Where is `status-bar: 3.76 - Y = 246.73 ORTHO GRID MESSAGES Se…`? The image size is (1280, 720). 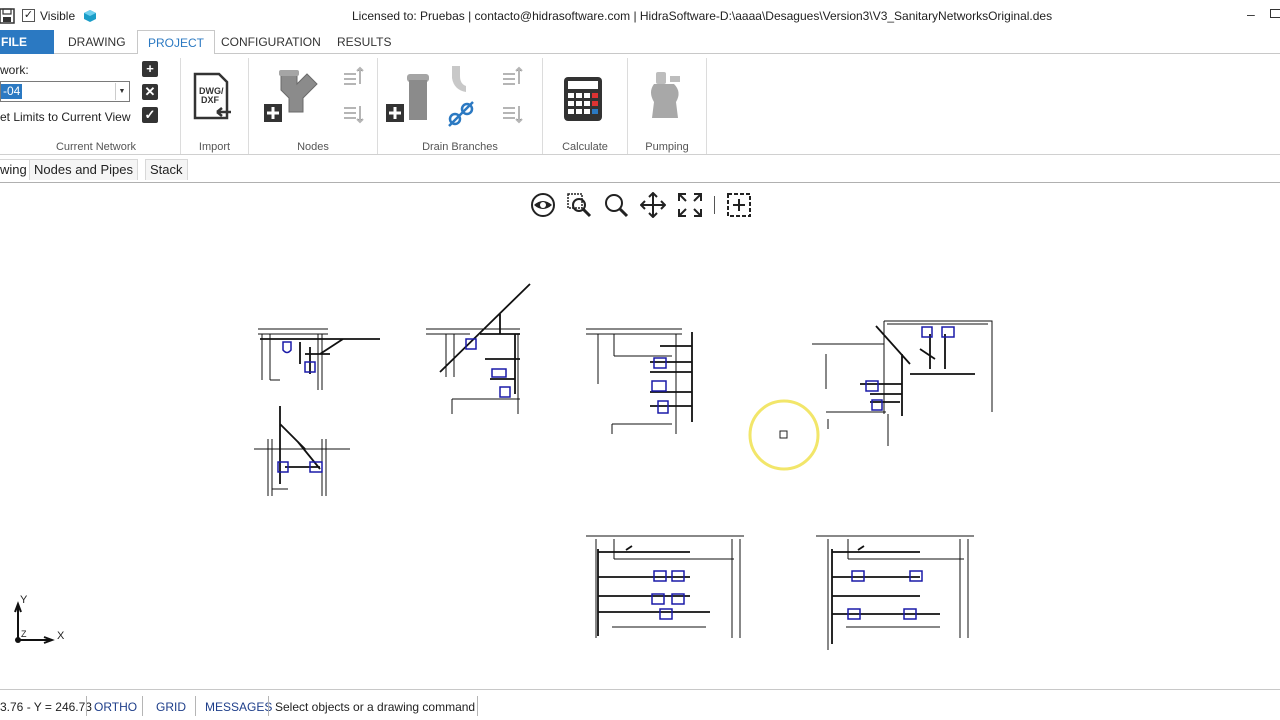
status-bar: 3.76 - Y = 246.73 ORTHO GRID MESSAGES Se… is located at coordinates (640, 704).